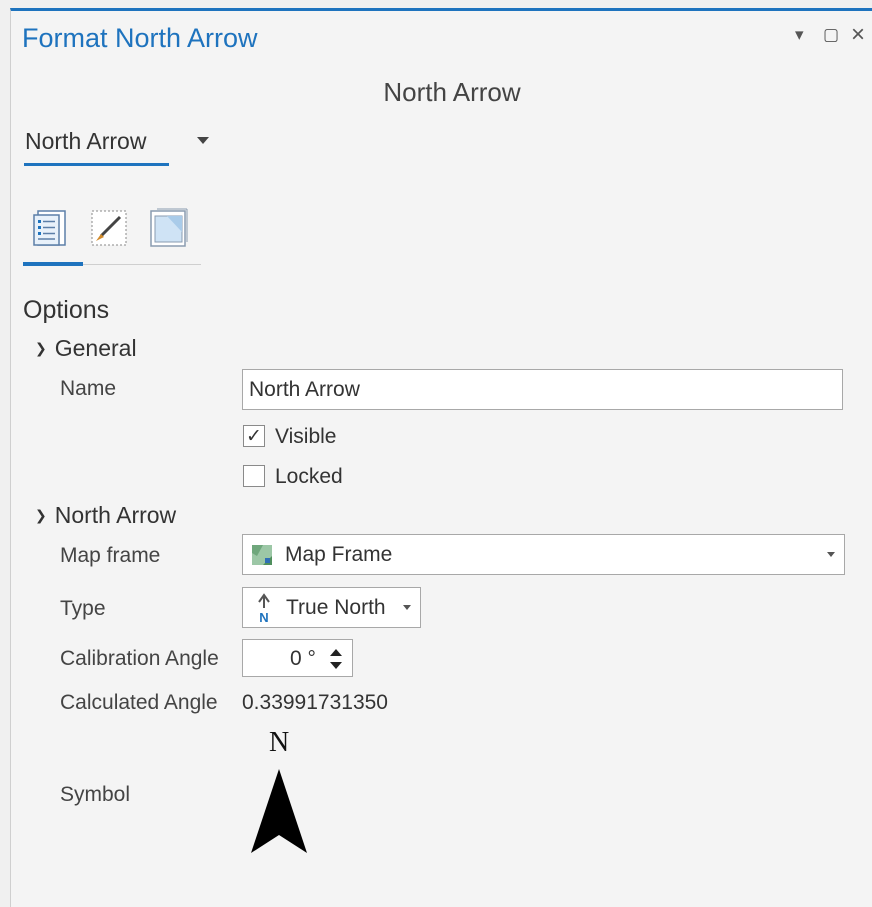 The width and height of the screenshot is (872, 907). Describe the element at coordinates (315, 702) in the screenshot. I see `calculated-angle-value: 0.33991731350` at that location.